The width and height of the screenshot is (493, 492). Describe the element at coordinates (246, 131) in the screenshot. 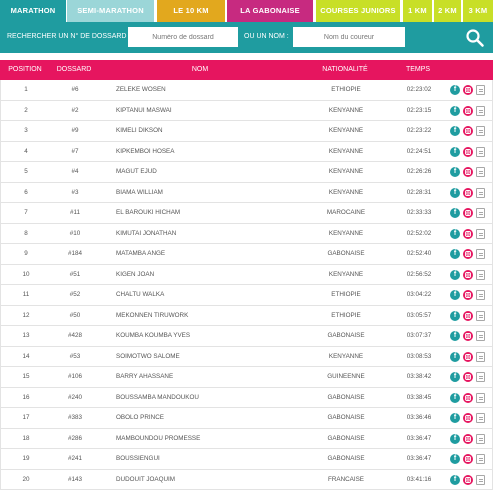

I see `table-row: 3 #9 KIMELI DIKSON KENYANNE 02:23:22 f` at that location.